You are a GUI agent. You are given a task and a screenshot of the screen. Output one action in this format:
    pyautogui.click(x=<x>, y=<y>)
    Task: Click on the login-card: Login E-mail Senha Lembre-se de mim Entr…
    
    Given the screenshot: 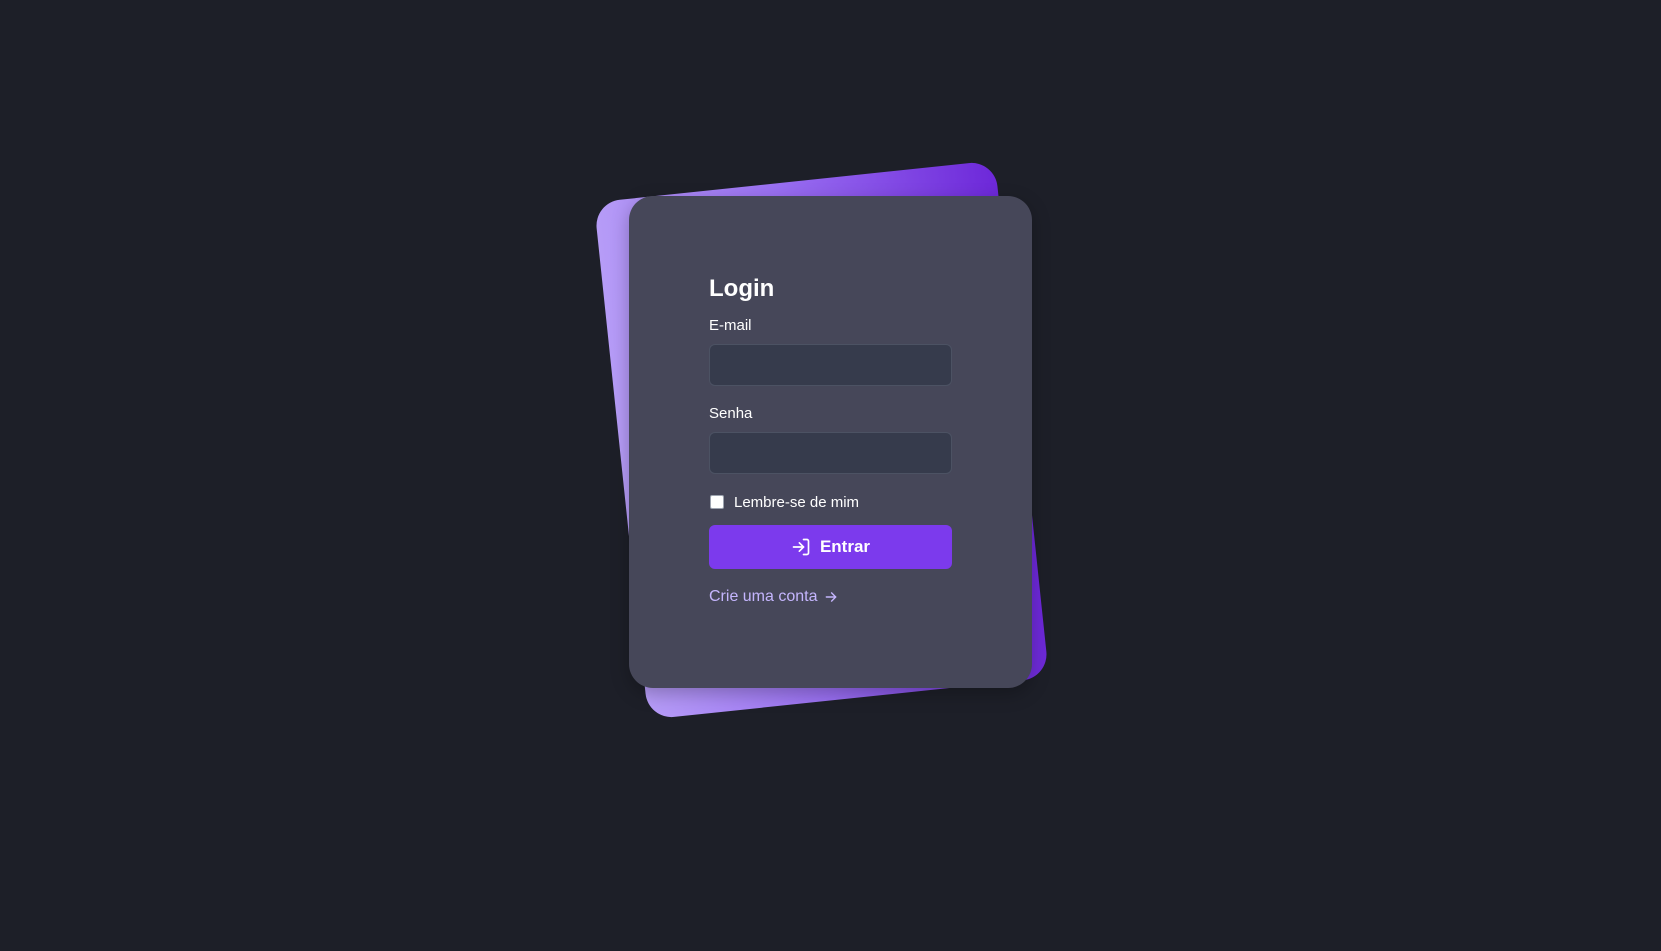 What is the action you would take?
    pyautogui.click(x=830, y=442)
    